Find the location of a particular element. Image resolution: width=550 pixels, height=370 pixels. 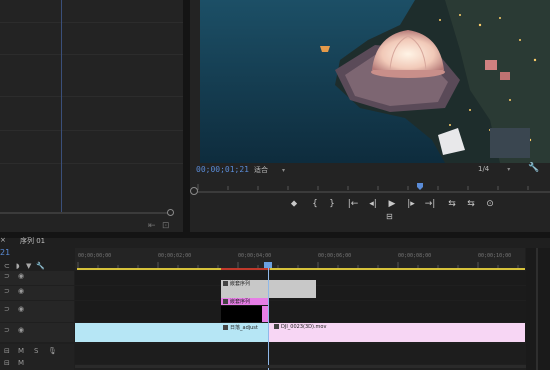

play-icon: ▶ is located at coordinates (392, 204).